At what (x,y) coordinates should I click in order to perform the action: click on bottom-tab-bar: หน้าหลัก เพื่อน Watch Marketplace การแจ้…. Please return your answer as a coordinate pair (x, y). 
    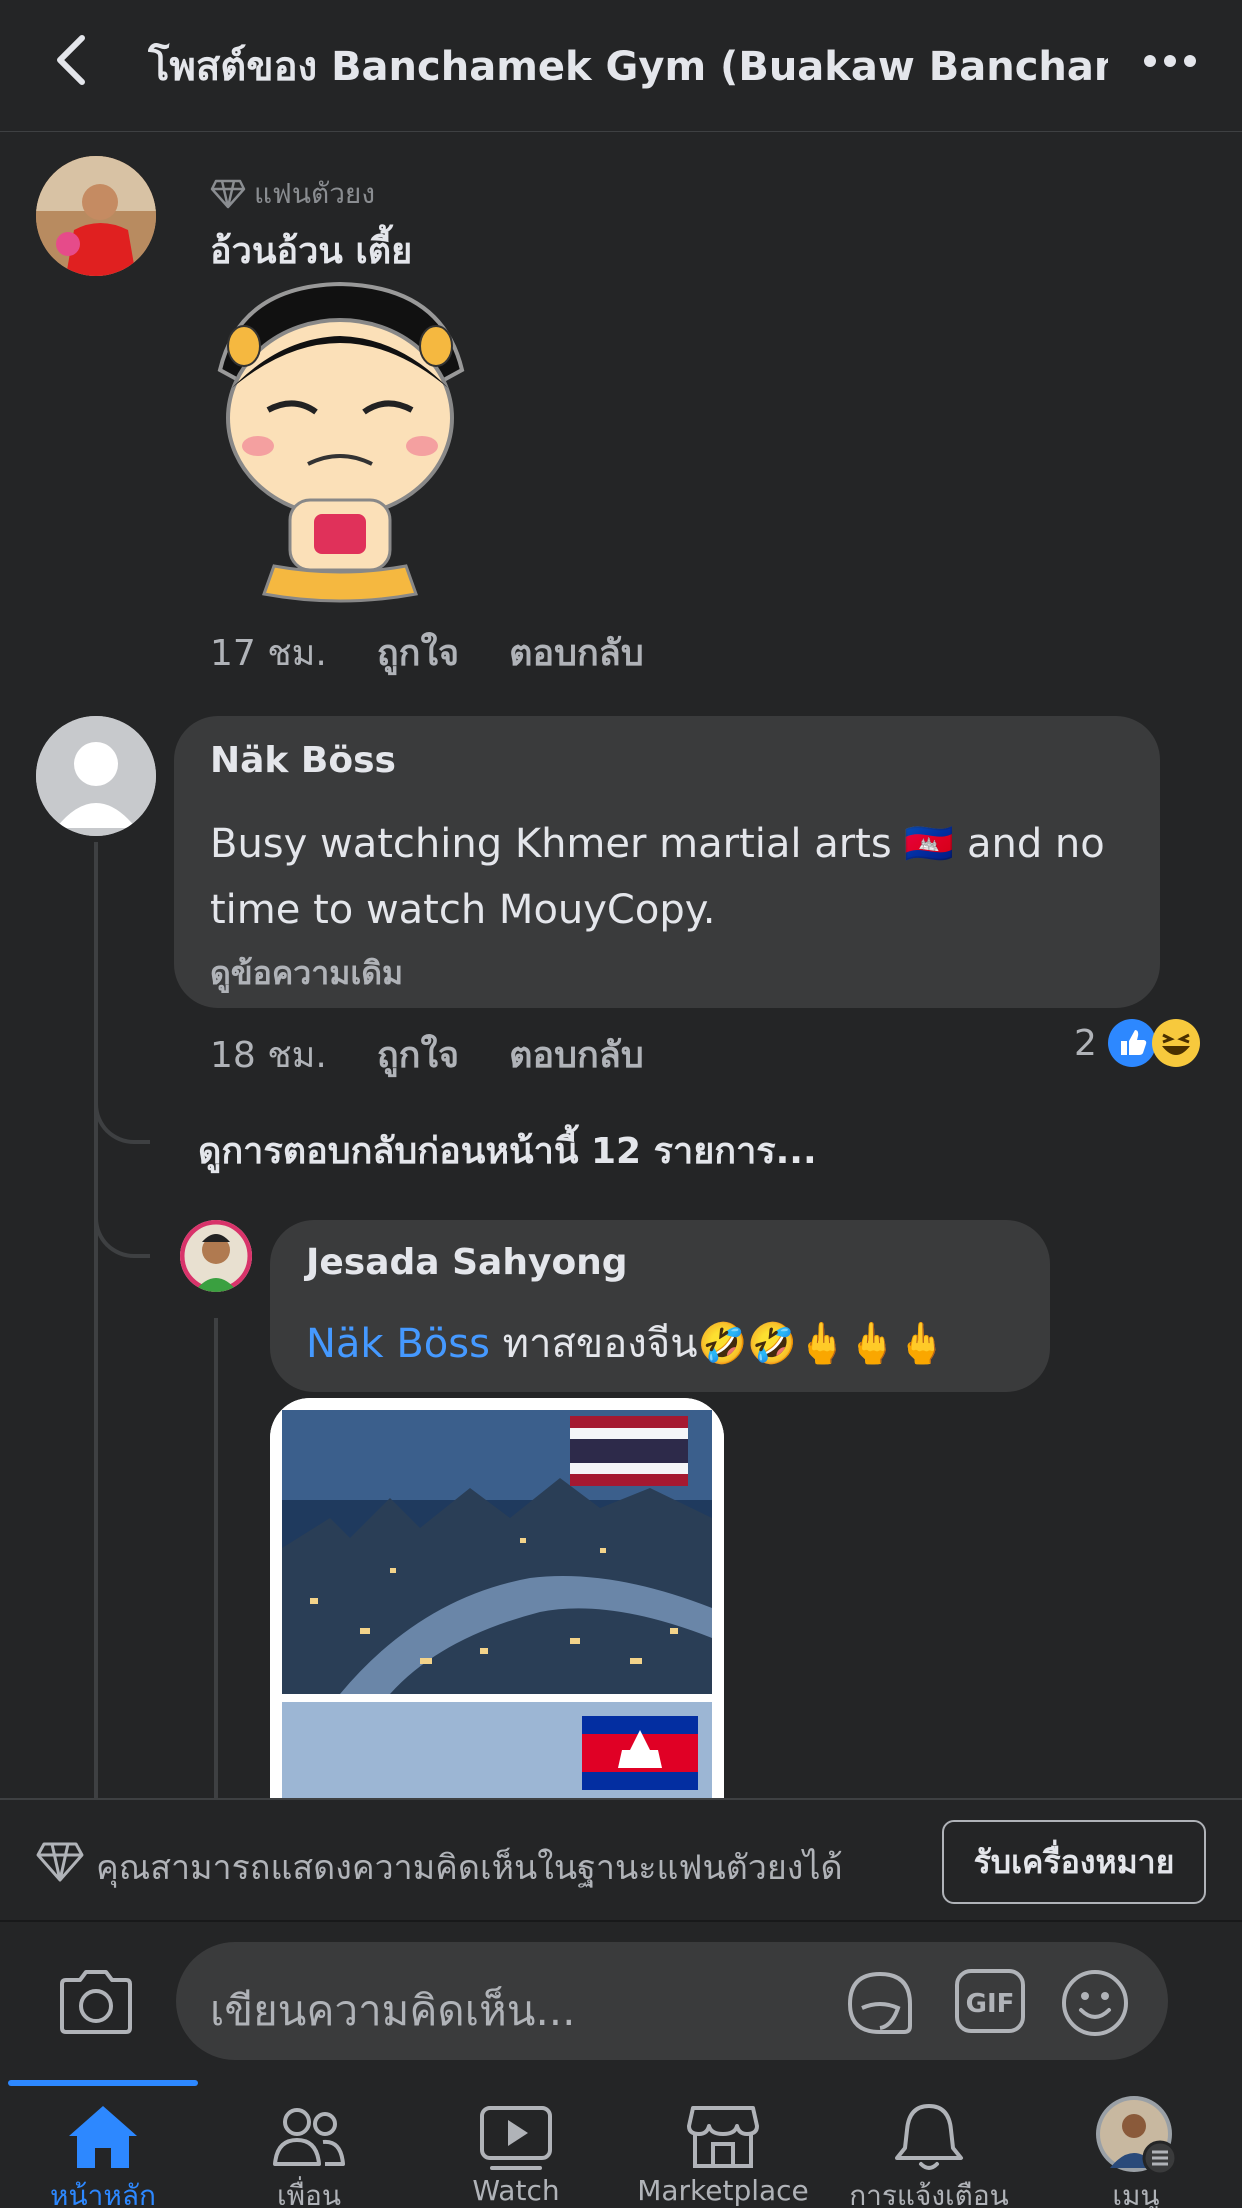
    Looking at the image, I should click on (621, 2144).